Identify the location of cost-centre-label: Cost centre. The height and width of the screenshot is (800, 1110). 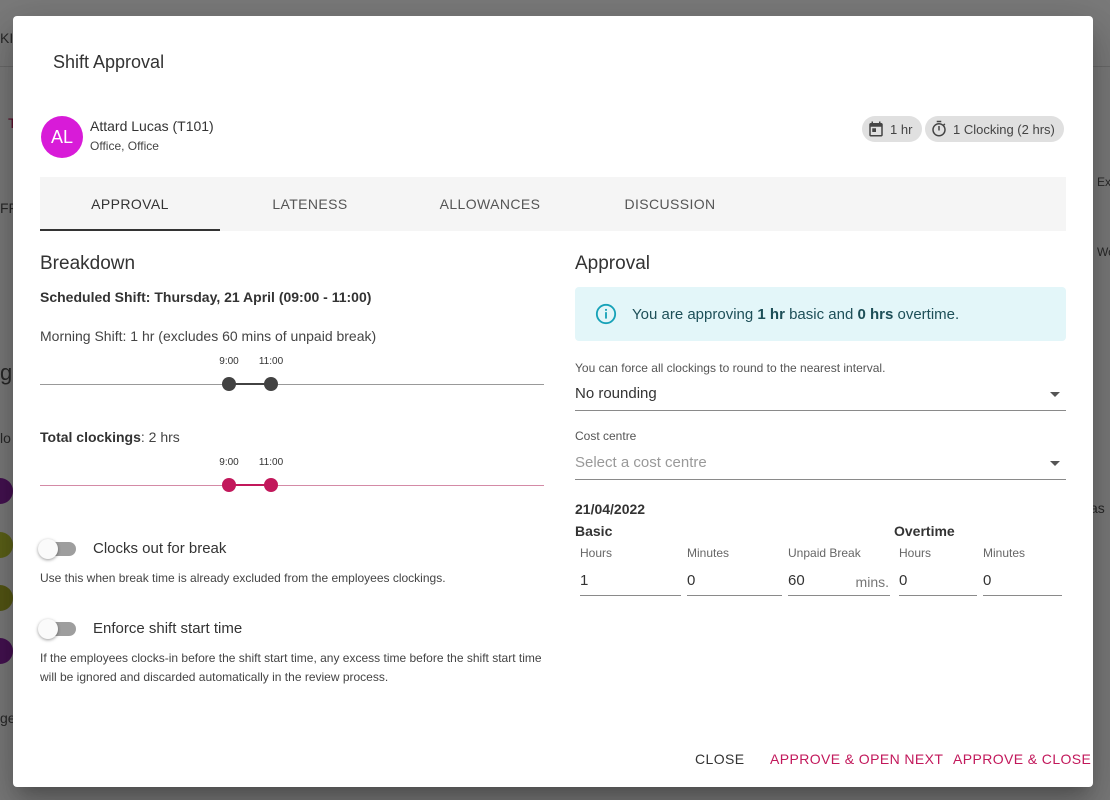
(606, 436).